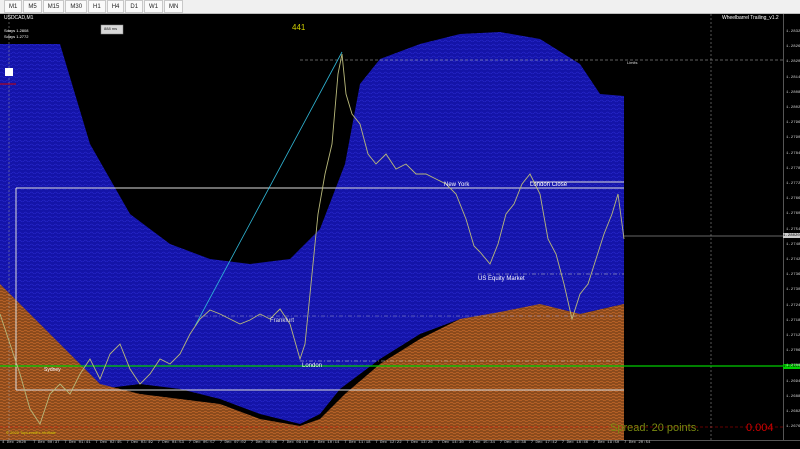  What do you see at coordinates (793, 153) in the screenshot?
I see `price-scale-label: 1.27845` at bounding box center [793, 153].